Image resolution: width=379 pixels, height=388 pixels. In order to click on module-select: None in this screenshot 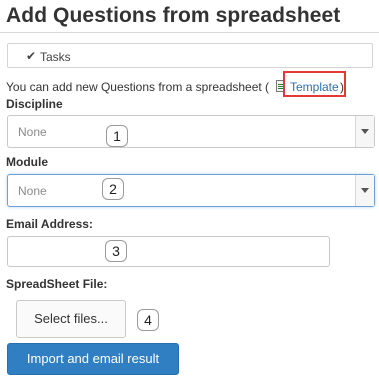, I will do `click(191, 190)`.